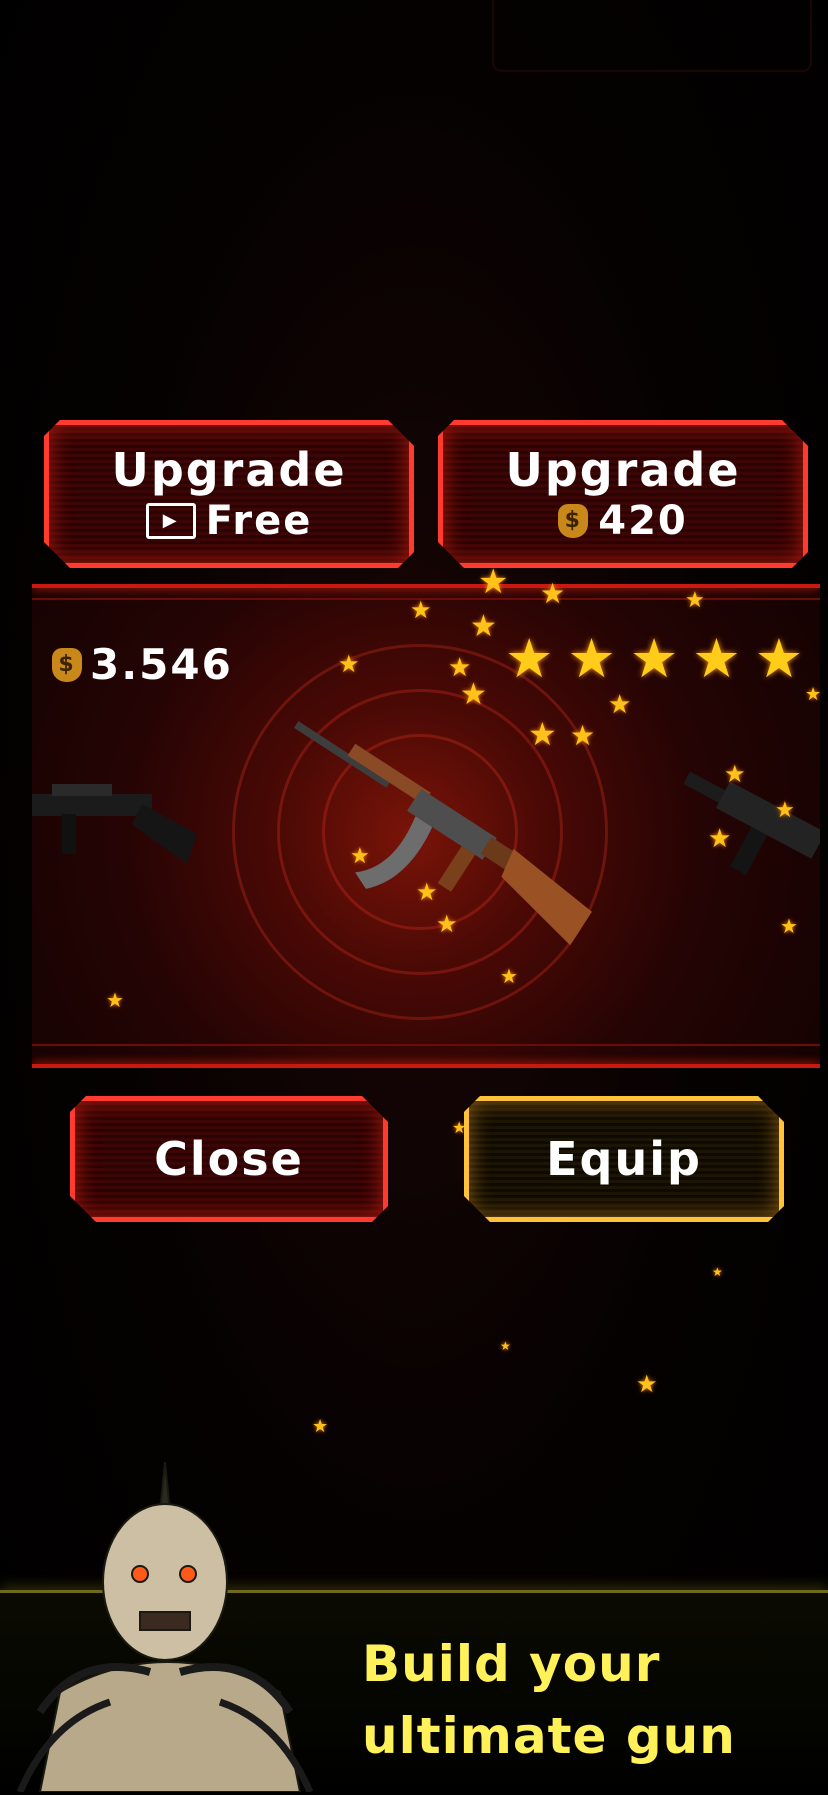 Image resolution: width=828 pixels, height=1795 pixels. I want to click on weapon-rating: ★ ★ ★ ★ ★, so click(654, 659).